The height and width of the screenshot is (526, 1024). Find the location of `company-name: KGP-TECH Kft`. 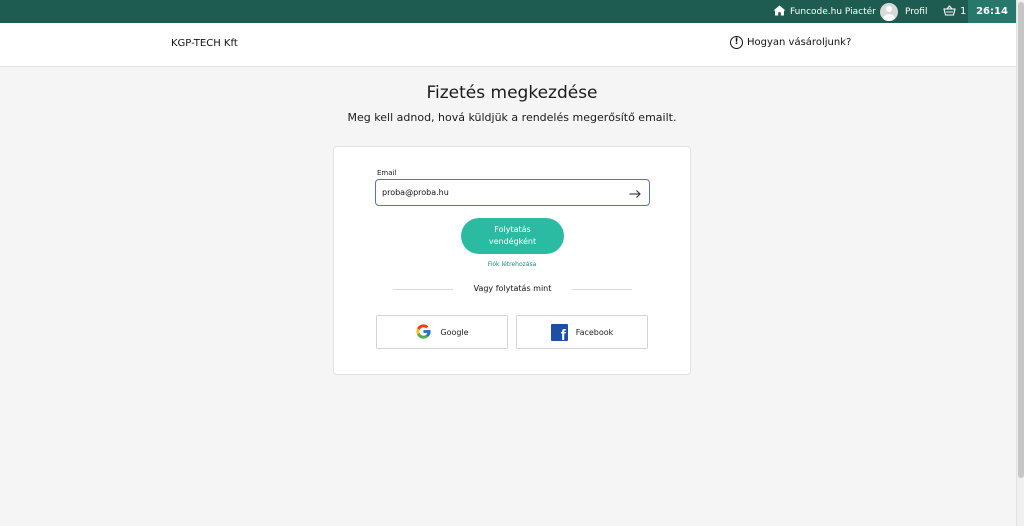

company-name: KGP-TECH Kft is located at coordinates (204, 43).